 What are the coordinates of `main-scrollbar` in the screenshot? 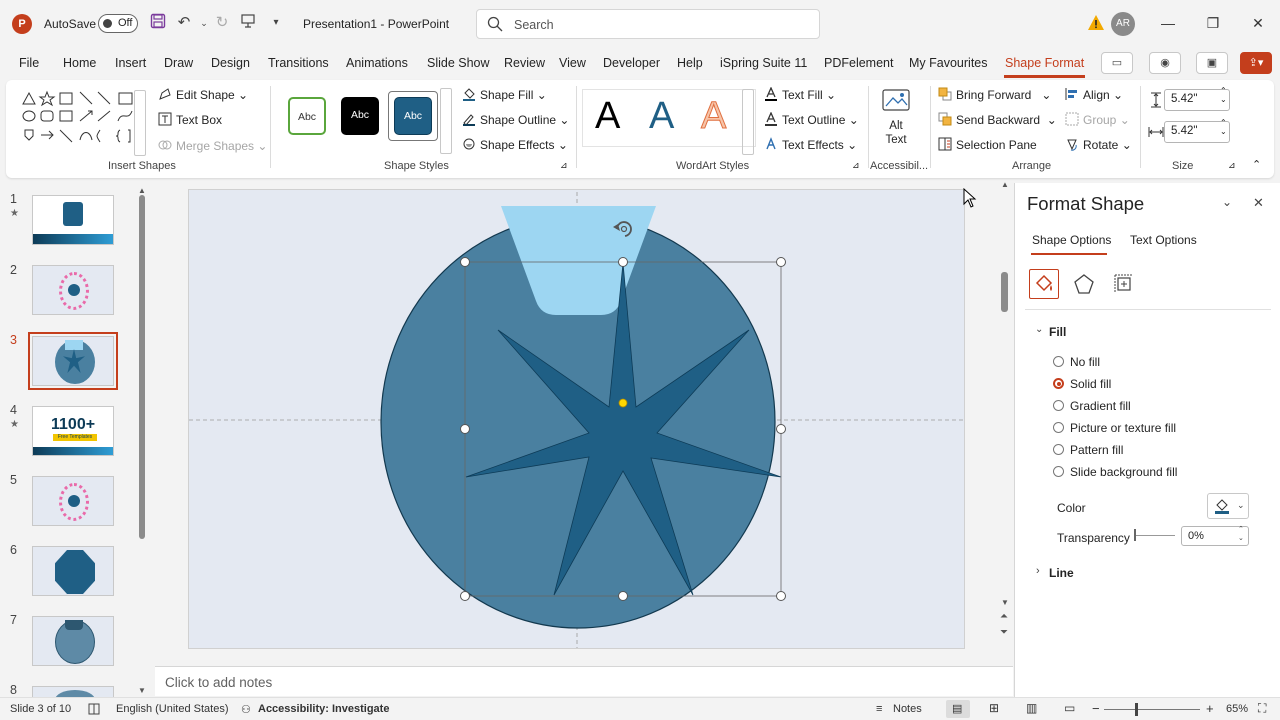 It's located at (1004, 292).